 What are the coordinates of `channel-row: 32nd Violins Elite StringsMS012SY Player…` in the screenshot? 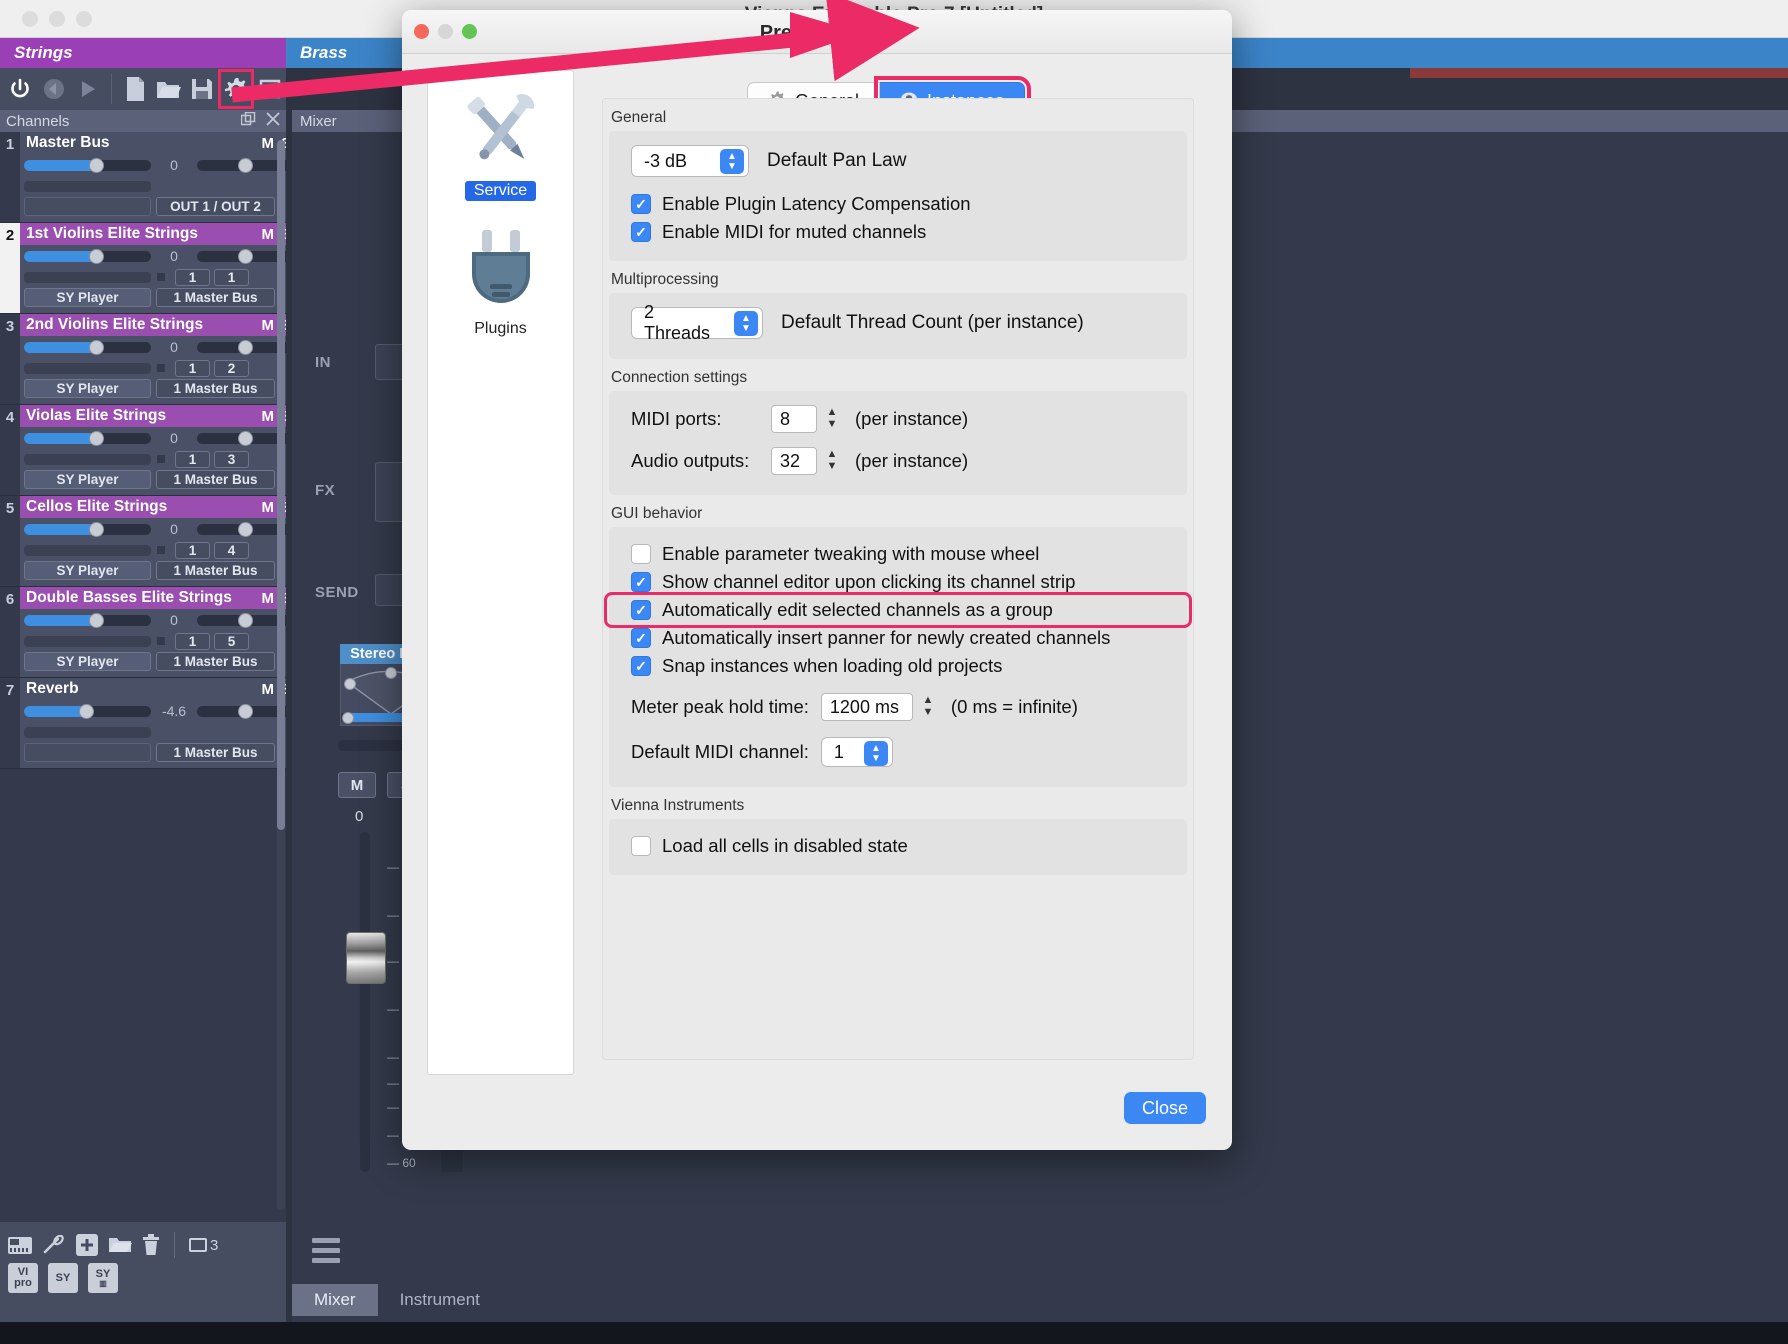 It's located at (143, 359).